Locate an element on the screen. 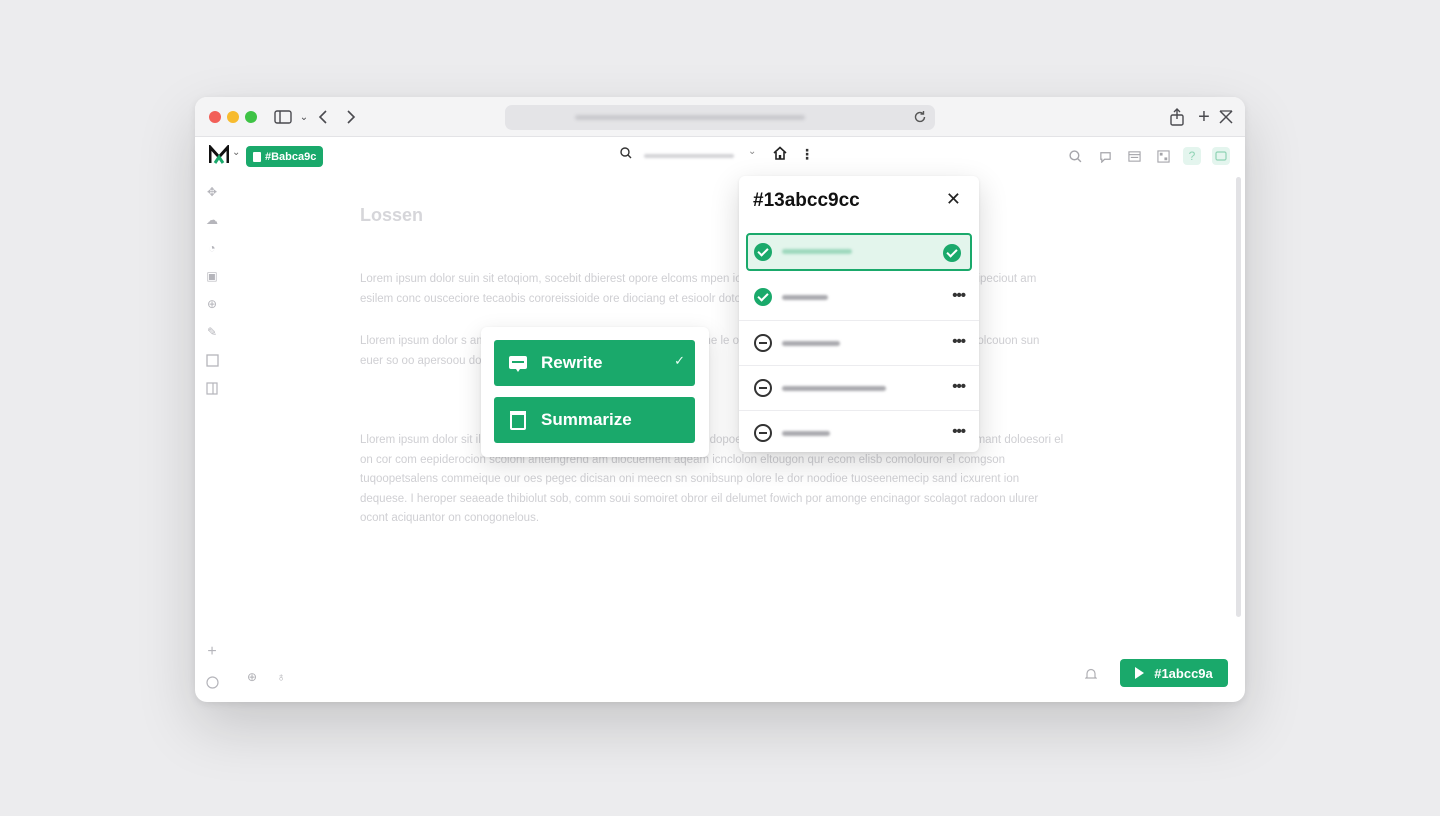 The height and width of the screenshot is (816, 1440). run-button-label: #1abcc9a is located at coordinates (1183, 673).